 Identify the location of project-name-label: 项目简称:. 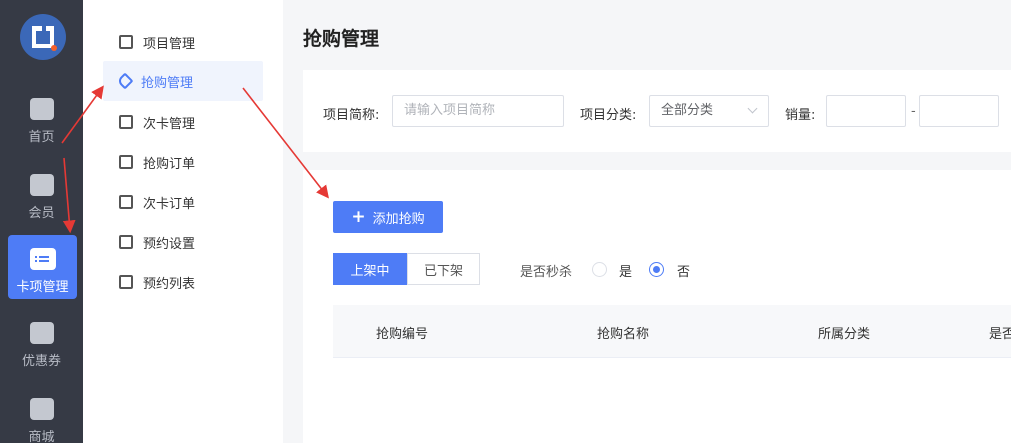
(351, 115).